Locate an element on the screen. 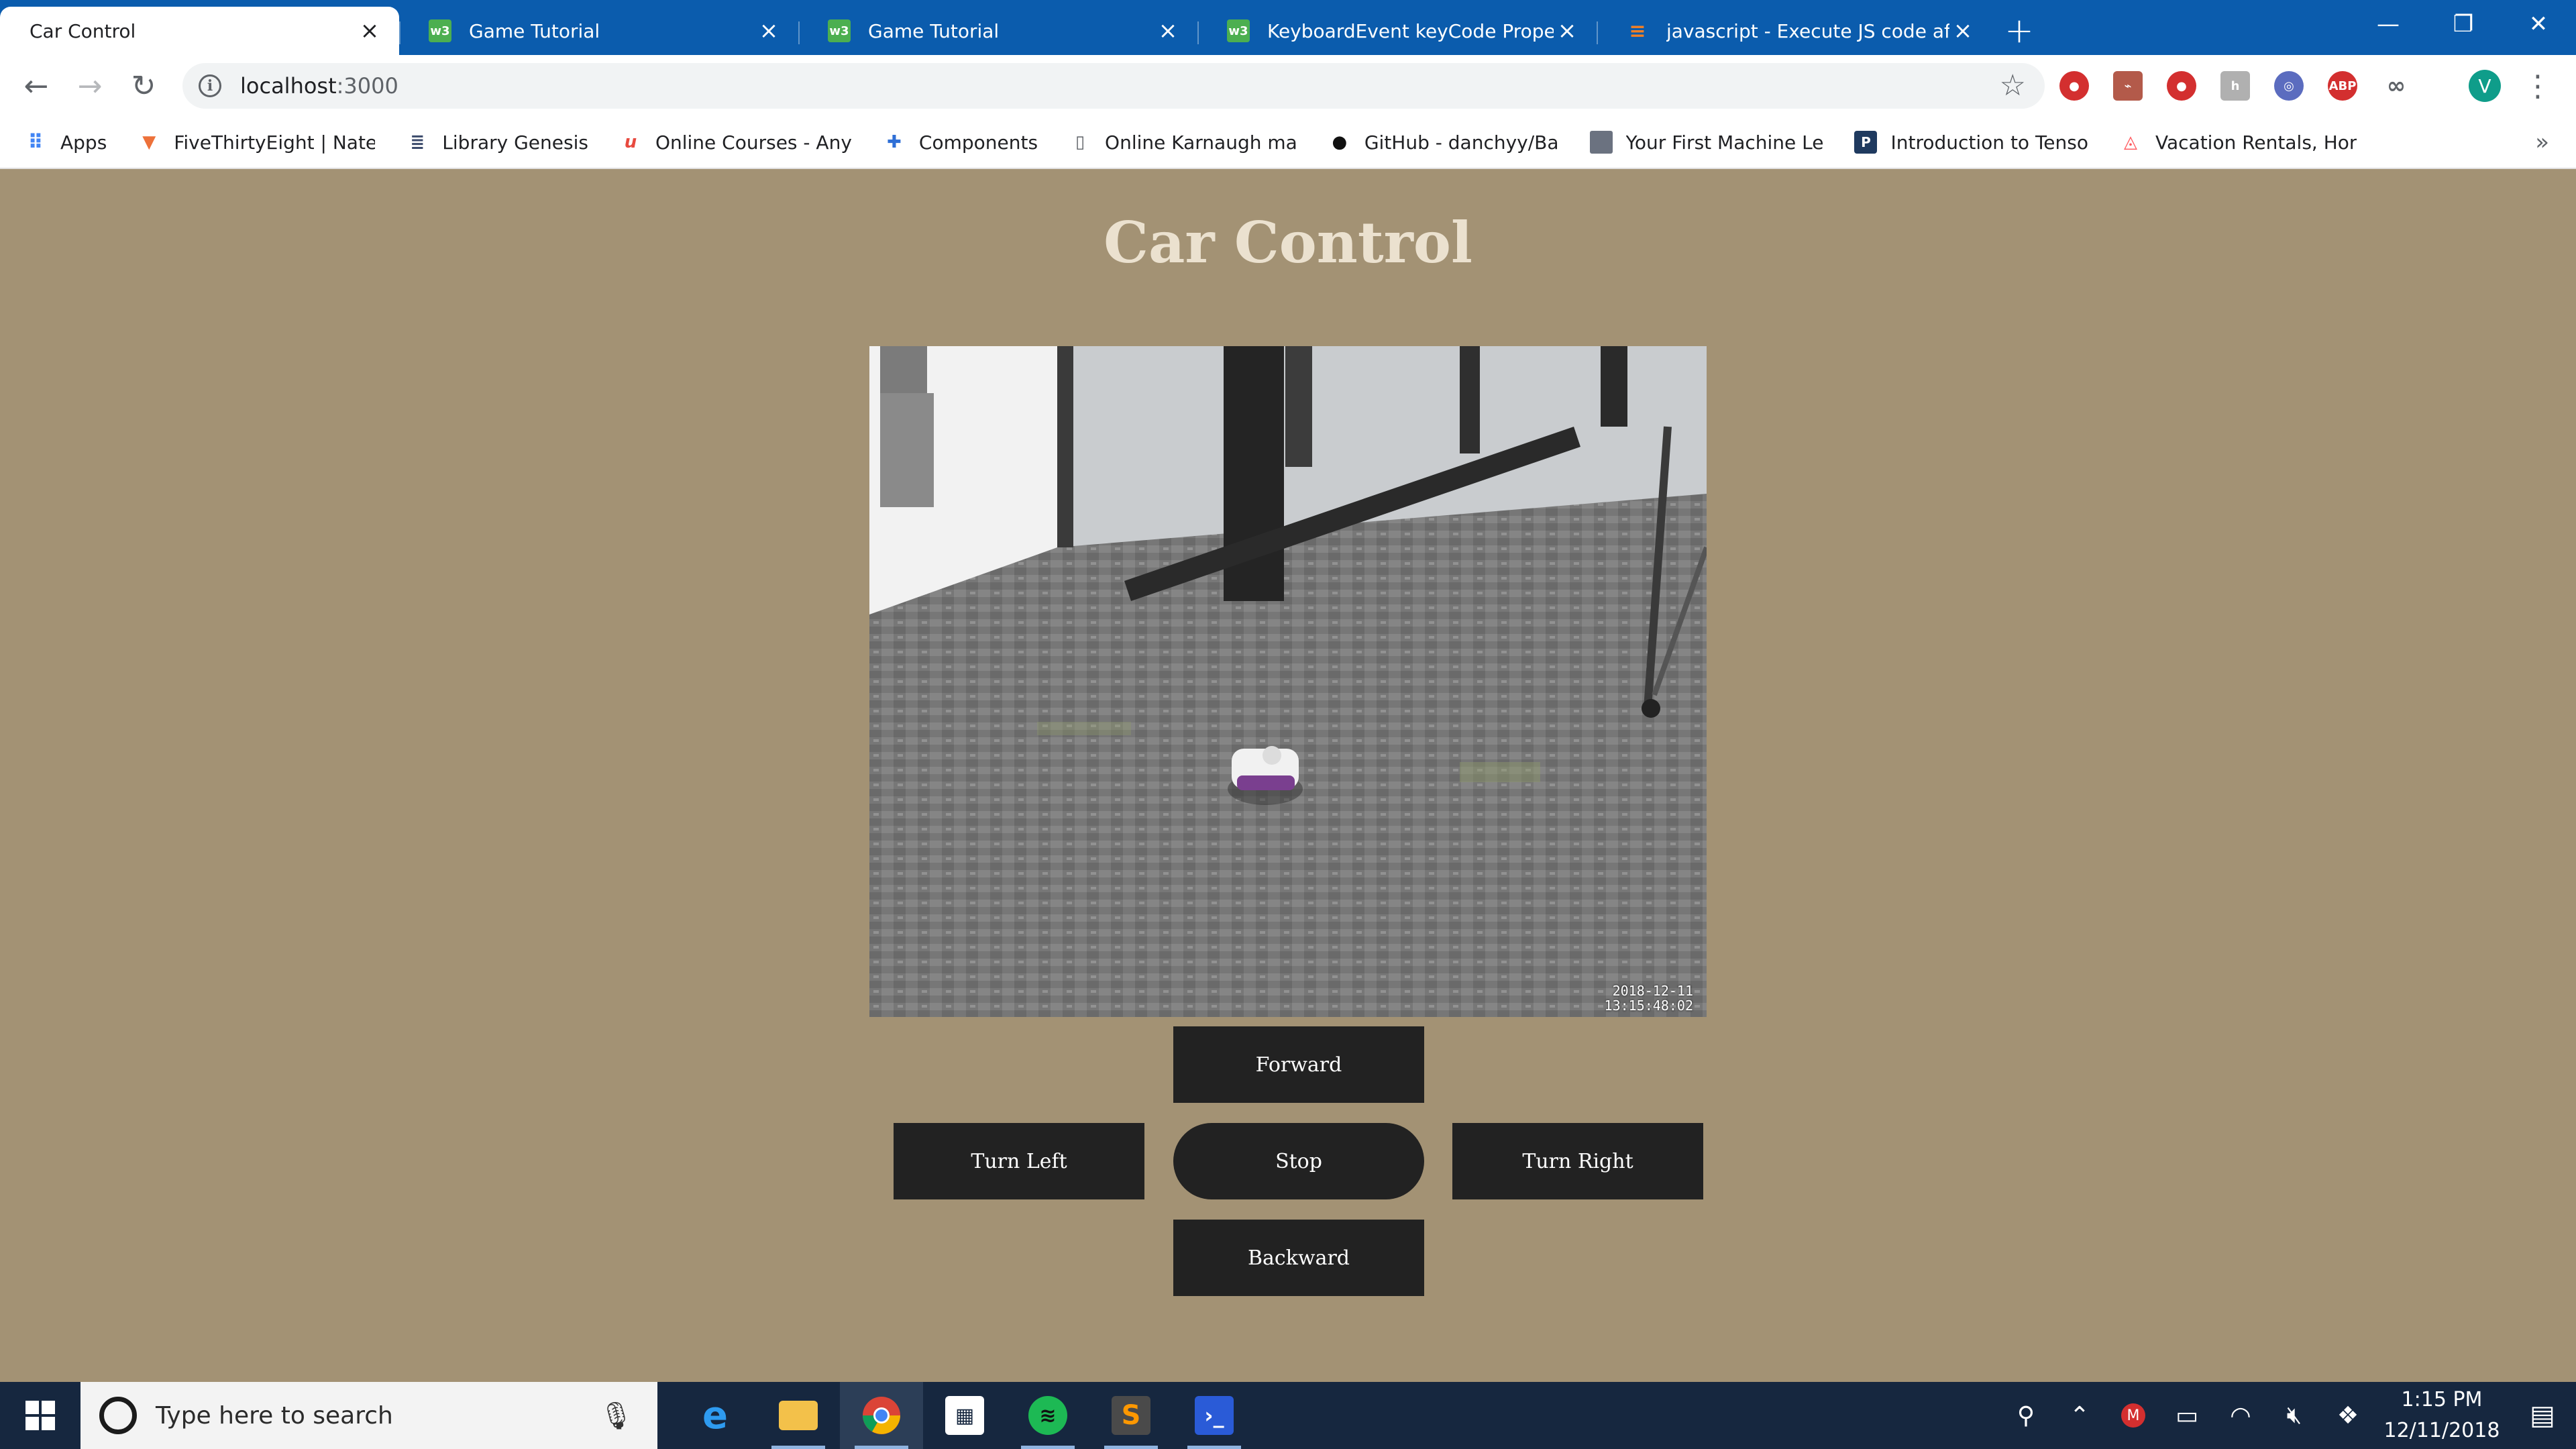 The width and height of the screenshot is (2576, 1449). page-icon: ▯ is located at coordinates (1080, 142).